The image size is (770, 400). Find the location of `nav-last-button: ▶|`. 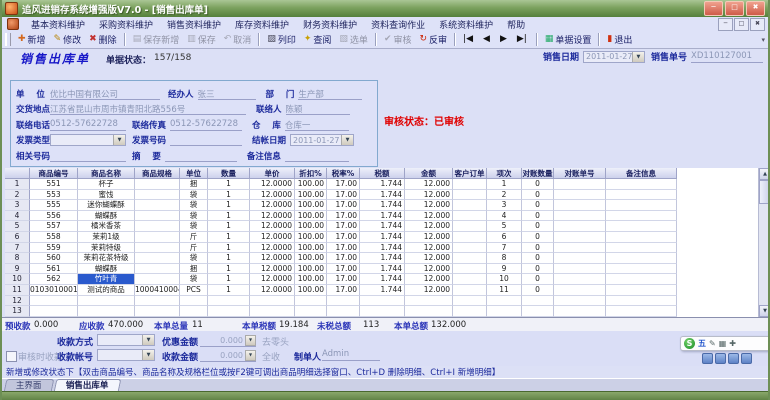

nav-last-button: ▶| is located at coordinates (523, 39).